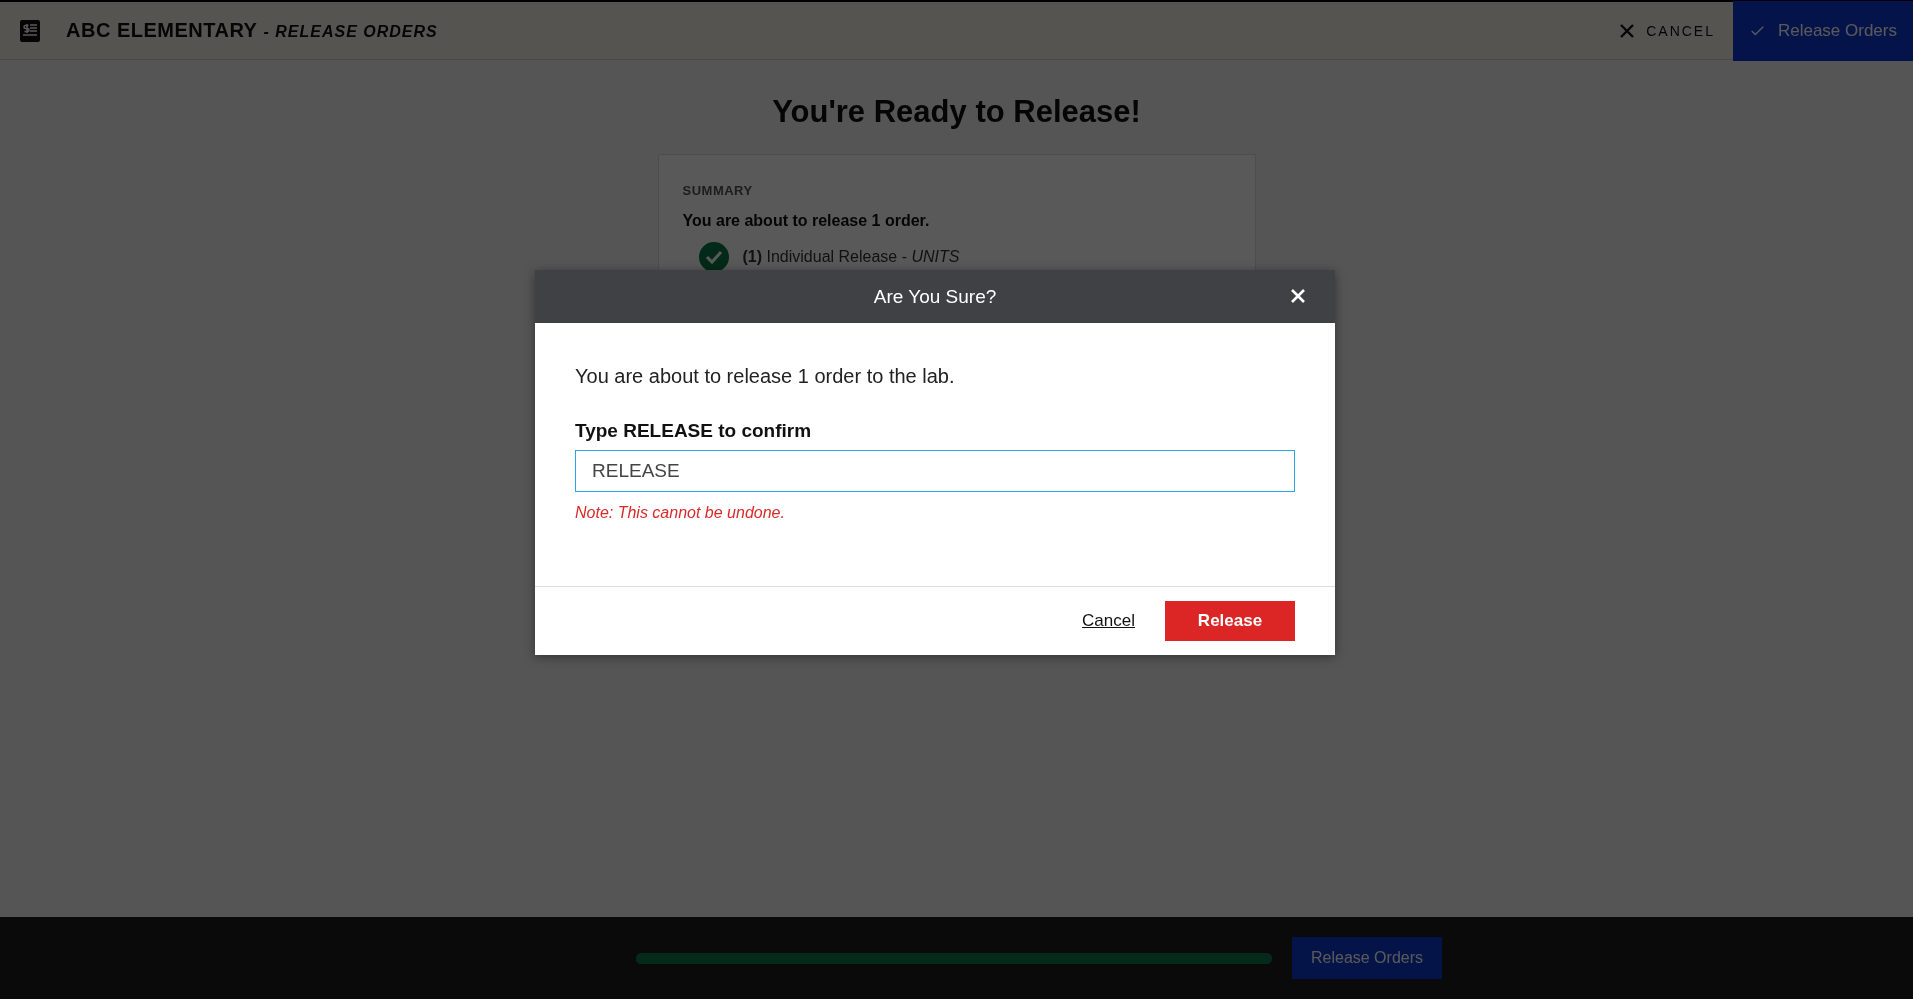 Image resolution: width=1913 pixels, height=999 pixels. I want to click on dialog-title: Are You Sure?, so click(935, 296).